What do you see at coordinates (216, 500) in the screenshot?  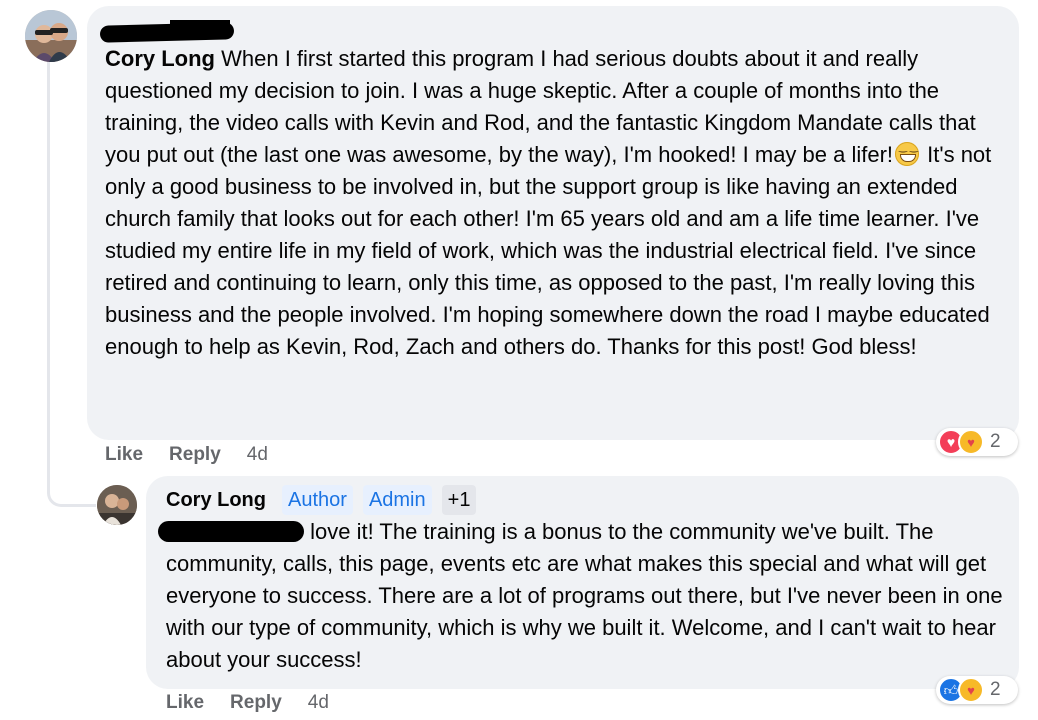 I see `reply-author-name: Cory Long` at bounding box center [216, 500].